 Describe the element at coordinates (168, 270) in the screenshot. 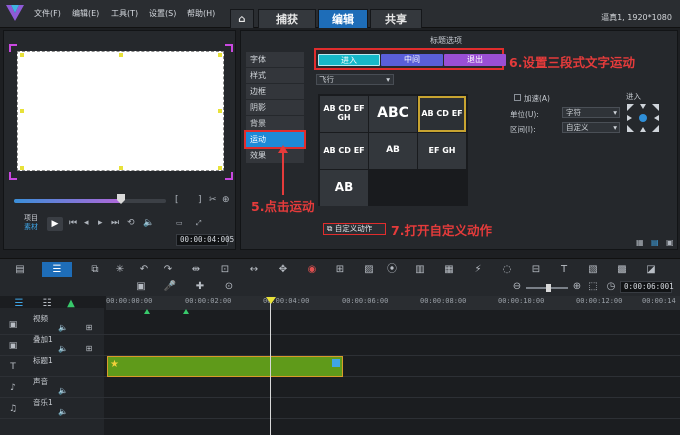

I see `redo-icon: ↷` at that location.